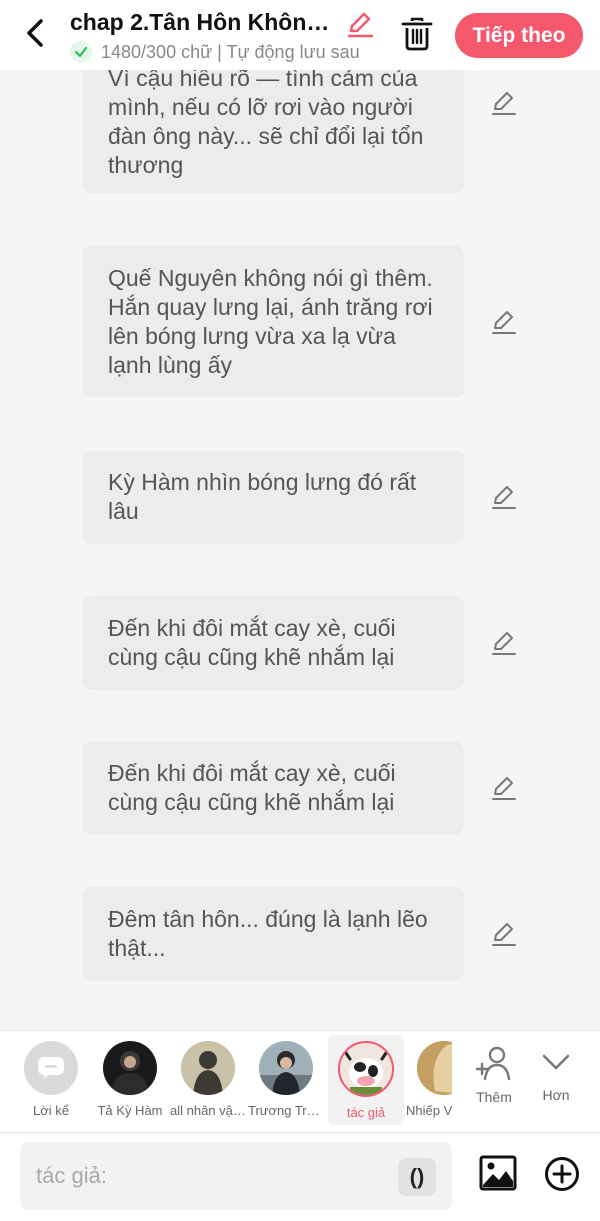 The image size is (600, 1221). What do you see at coordinates (493, 1063) in the screenshot?
I see `add-person-icon` at bounding box center [493, 1063].